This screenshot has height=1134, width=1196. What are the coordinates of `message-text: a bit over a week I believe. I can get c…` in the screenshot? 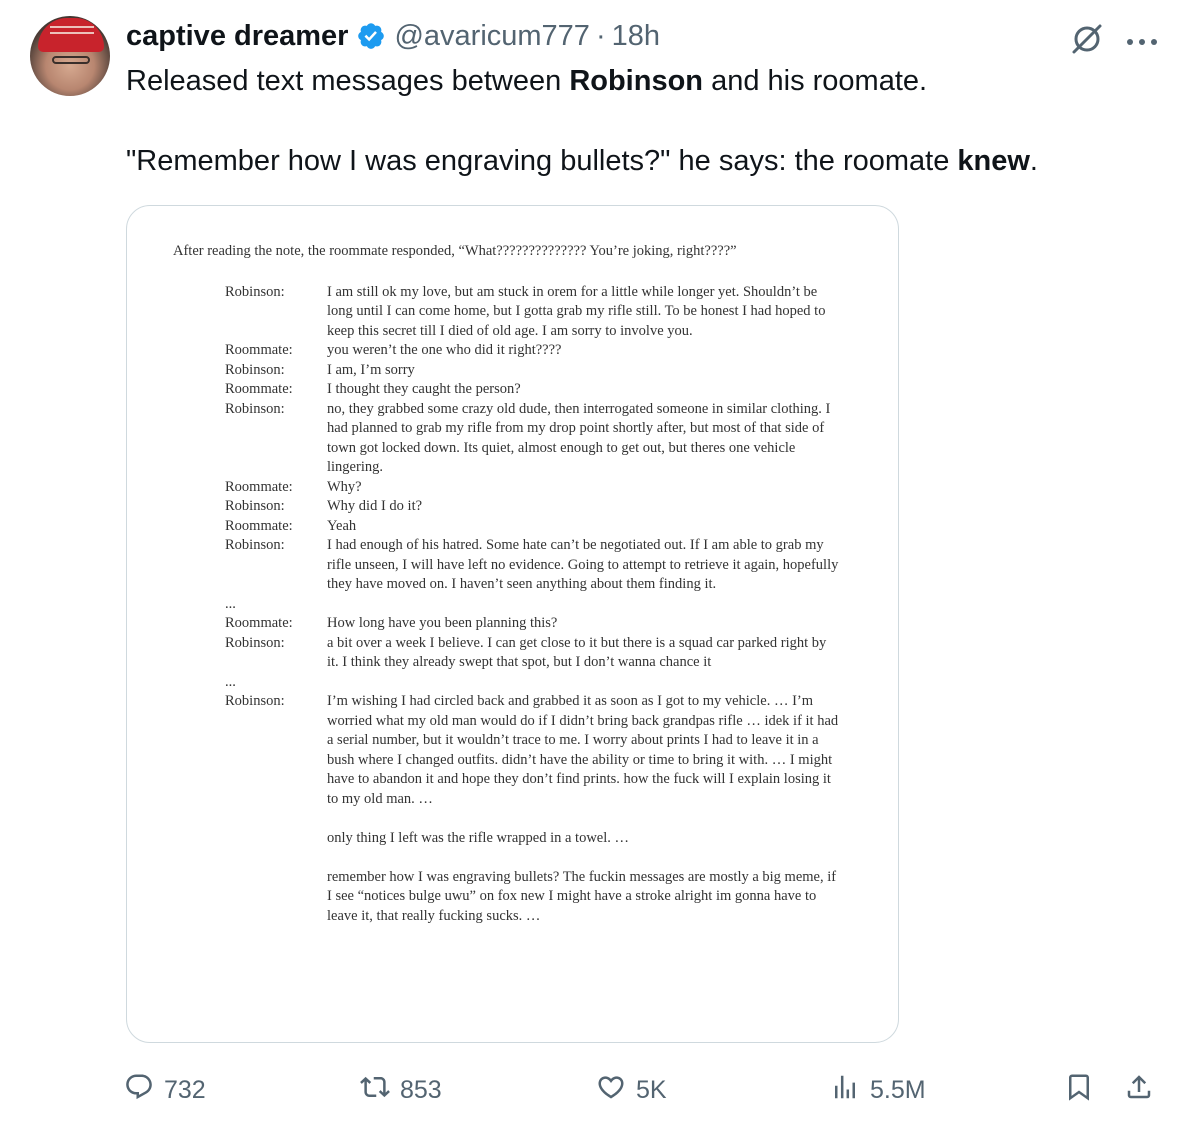 It's located at (577, 652).